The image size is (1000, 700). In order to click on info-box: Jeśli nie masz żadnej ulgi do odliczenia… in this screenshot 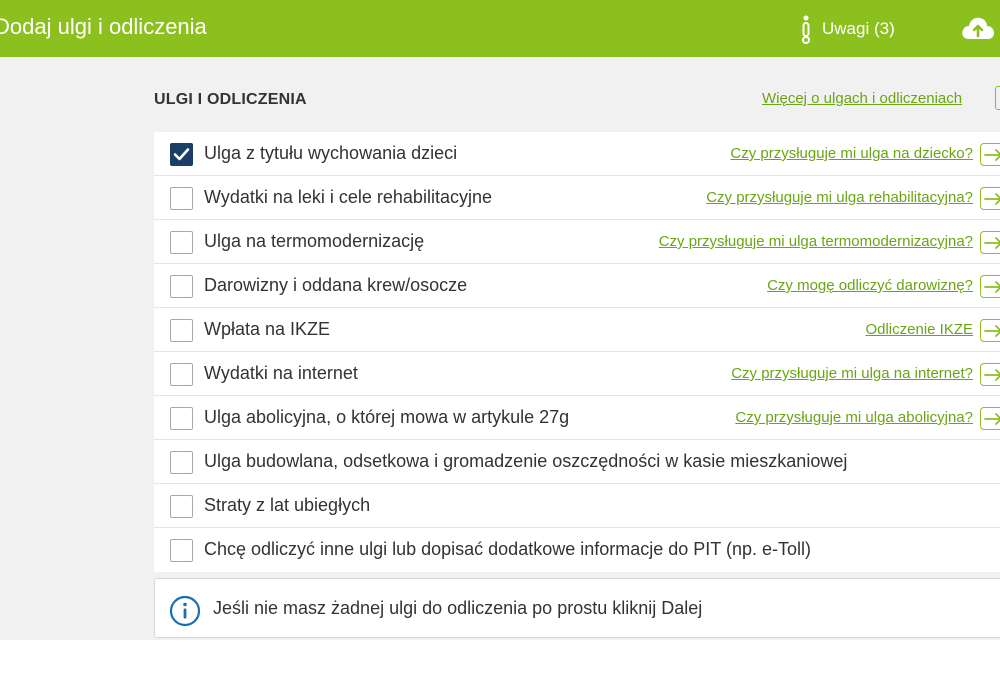, I will do `click(577, 608)`.